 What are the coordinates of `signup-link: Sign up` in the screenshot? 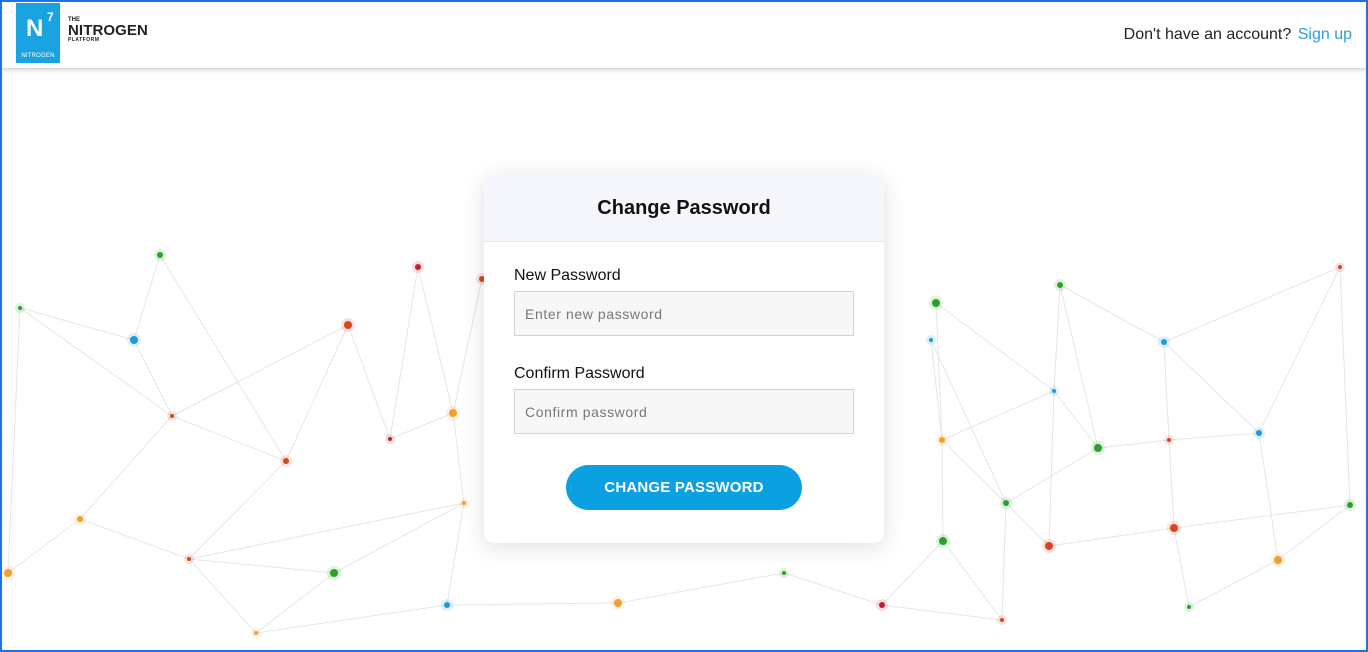 It's located at (1325, 34).